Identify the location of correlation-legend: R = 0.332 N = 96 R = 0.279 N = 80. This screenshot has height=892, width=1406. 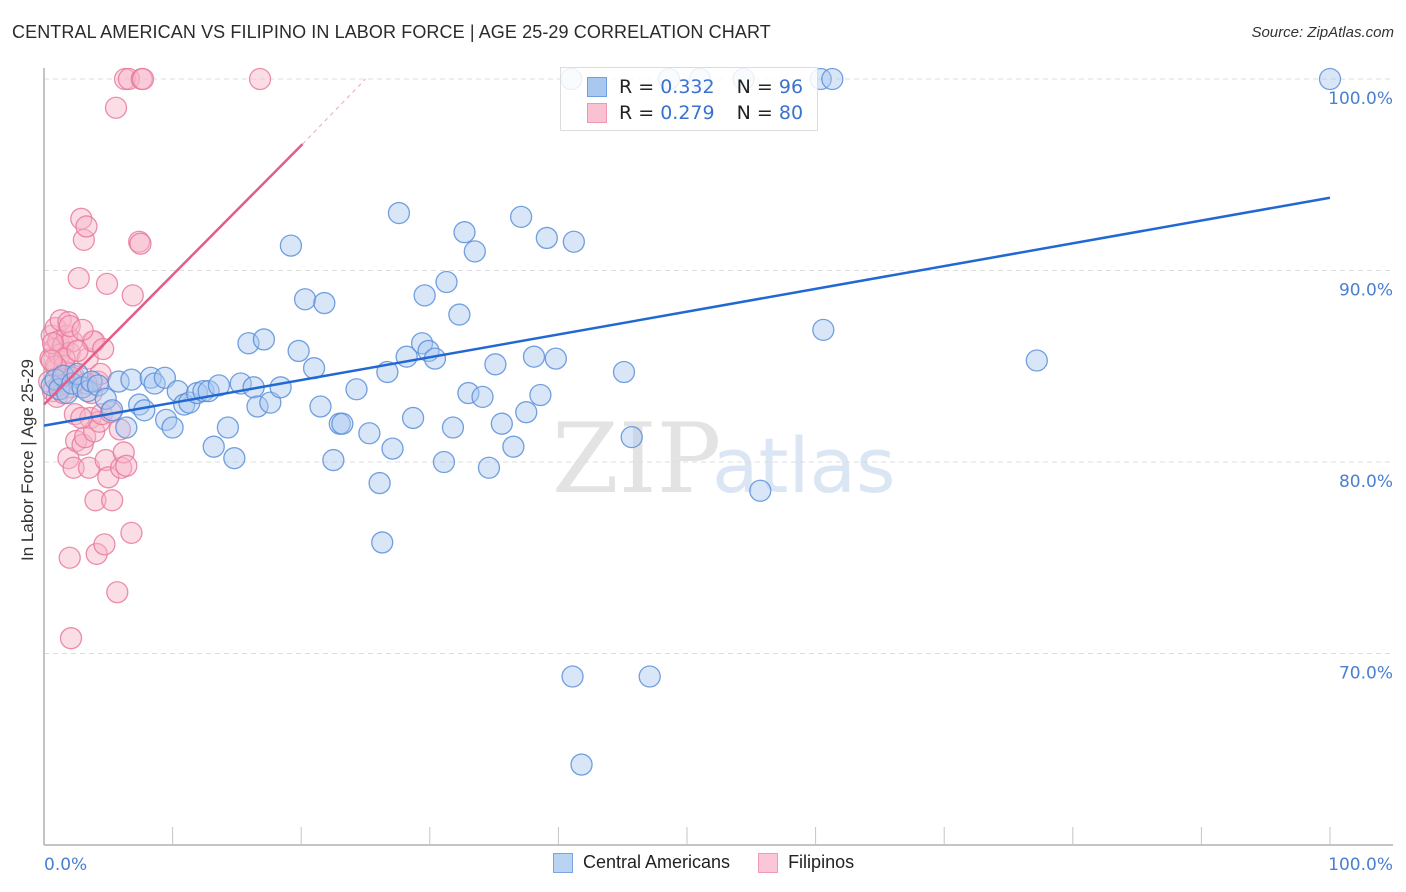
(689, 99).